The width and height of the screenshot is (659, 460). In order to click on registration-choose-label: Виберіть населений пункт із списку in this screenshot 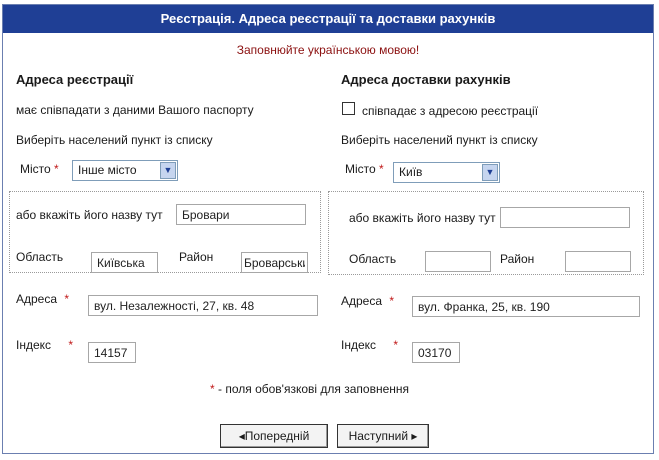, I will do `click(114, 140)`.